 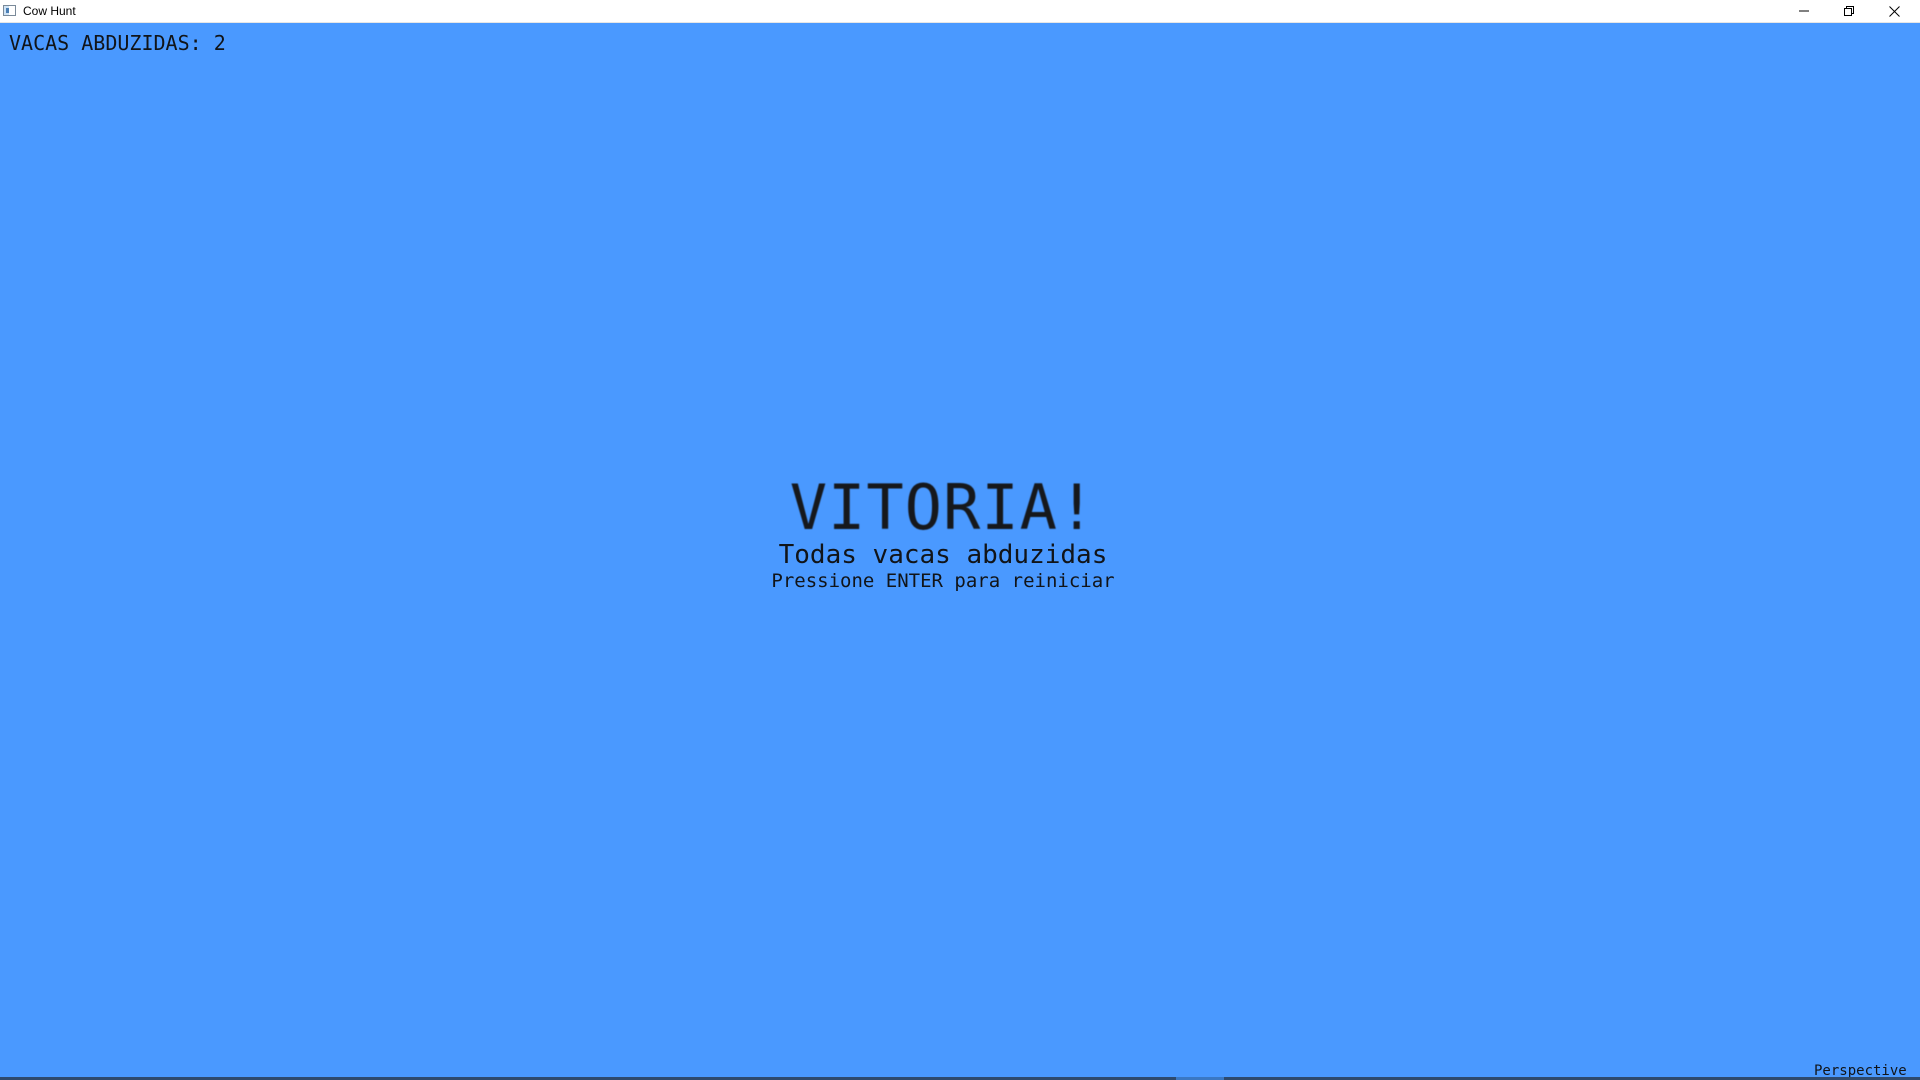 I want to click on minimize-button, so click(x=1804, y=11).